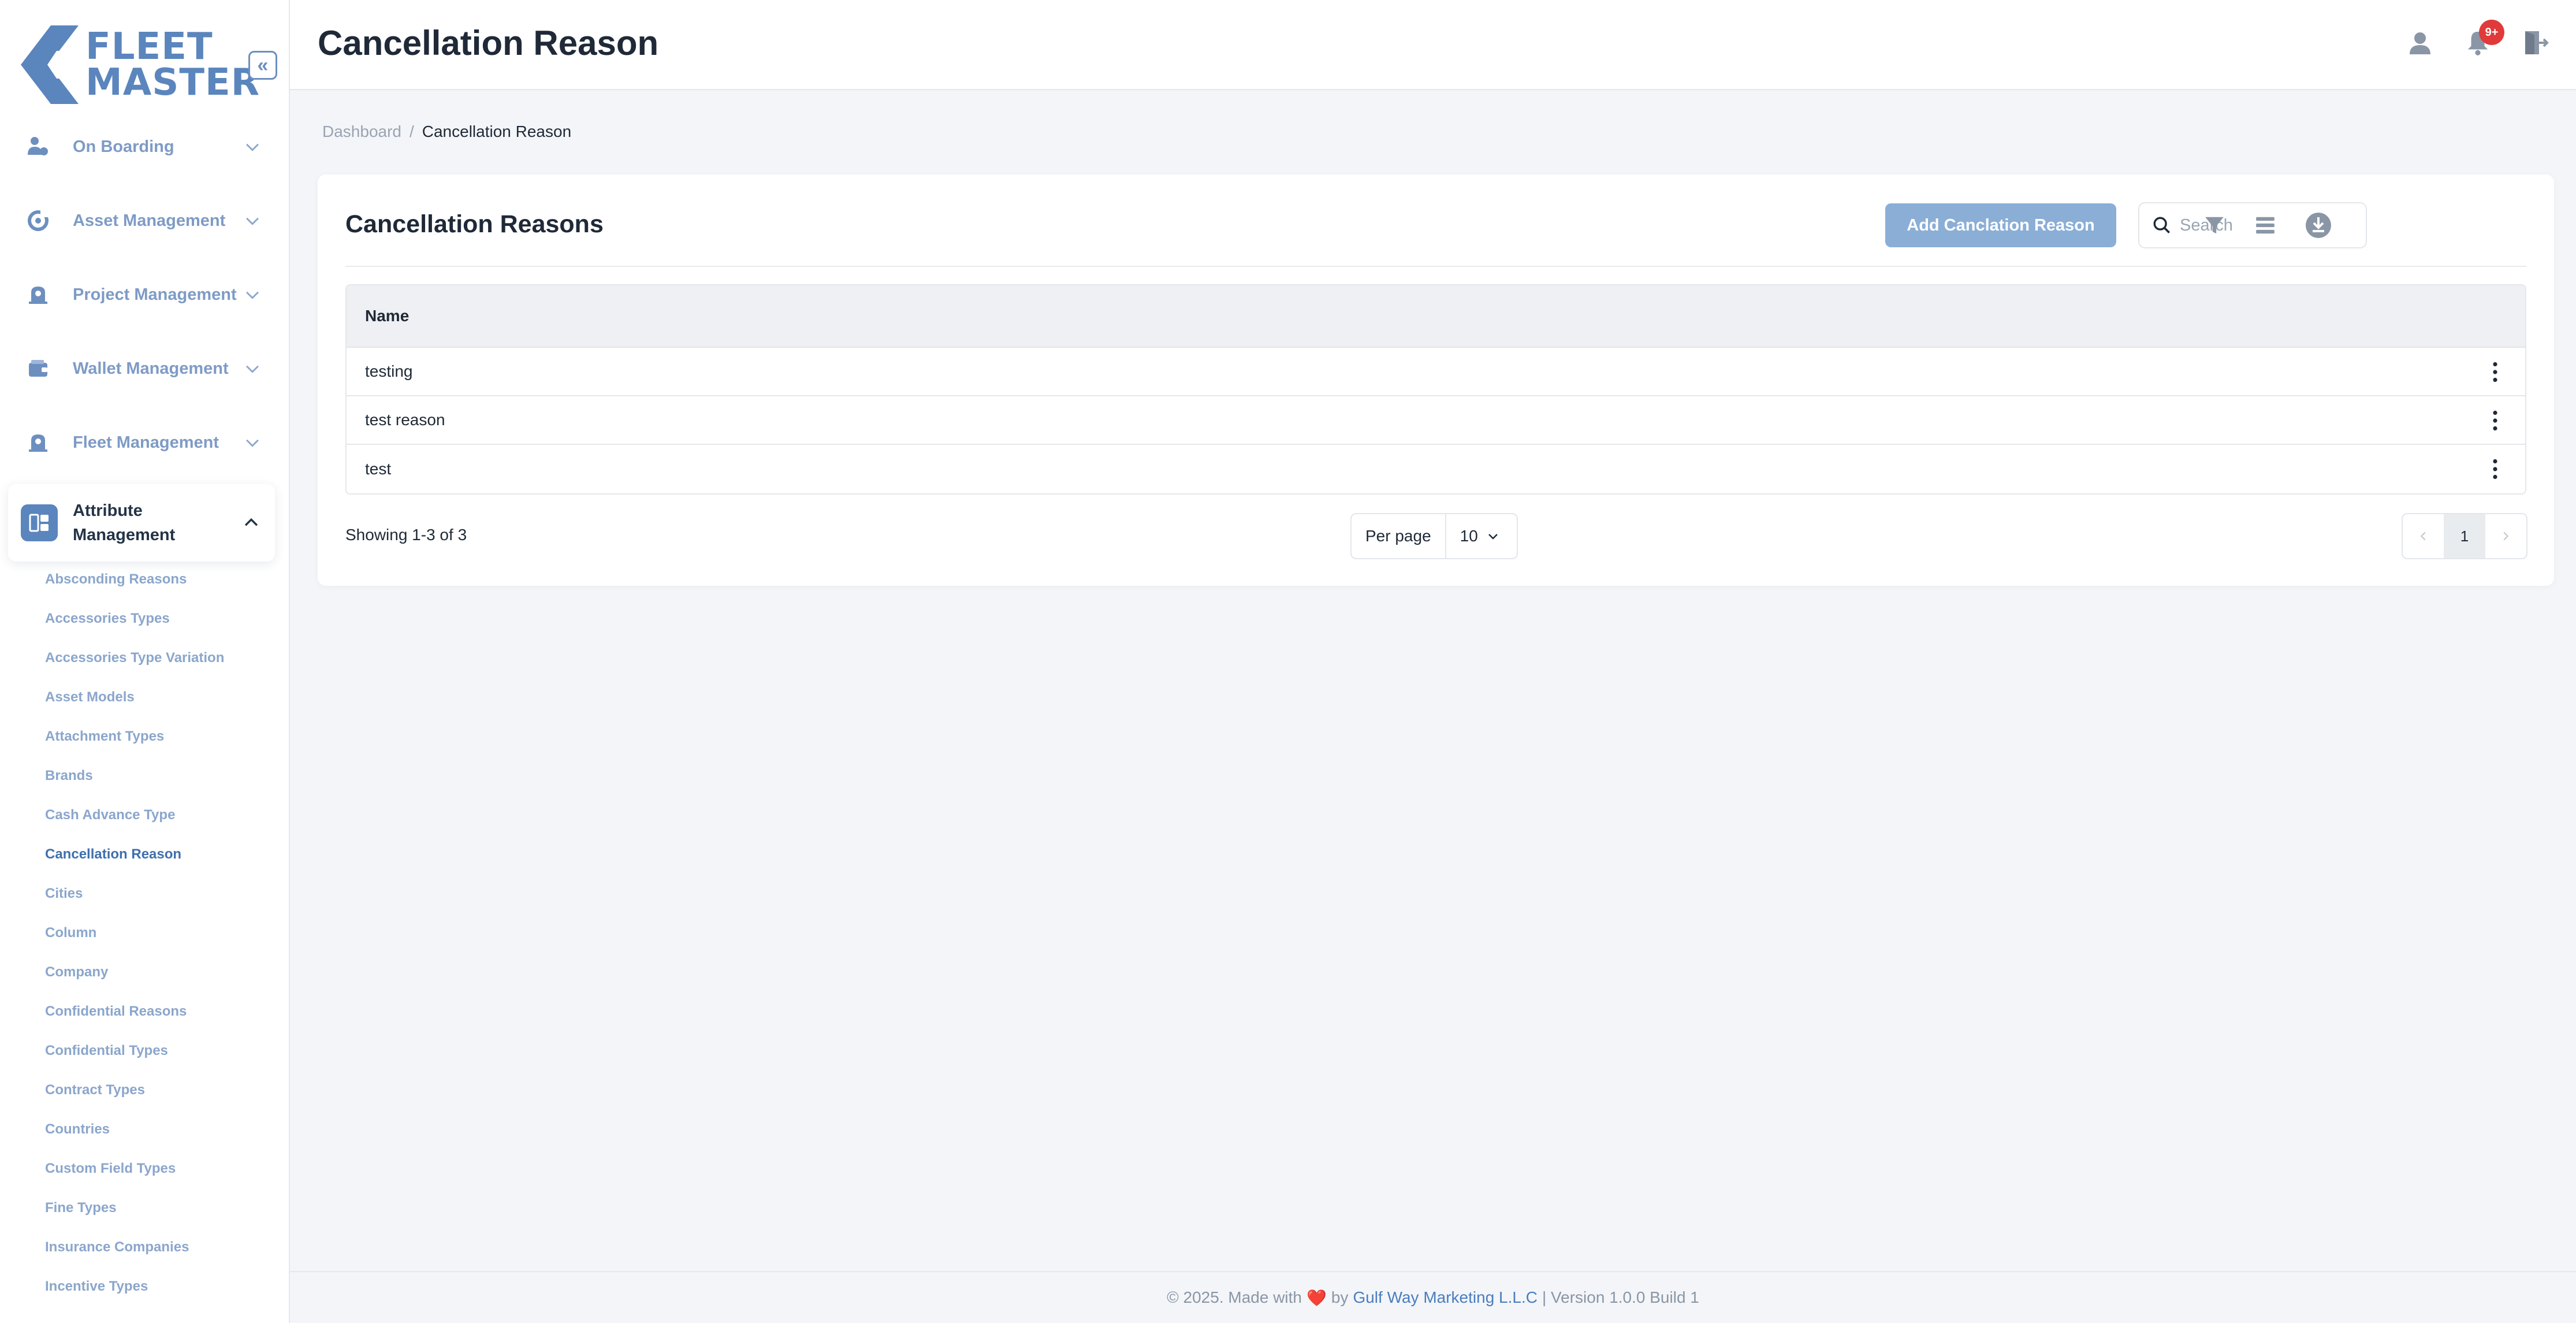 This screenshot has width=2576, height=1323. Describe the element at coordinates (160, 1060) in the screenshot. I see `subnav-item-confidential-types: Confidential Types` at that location.